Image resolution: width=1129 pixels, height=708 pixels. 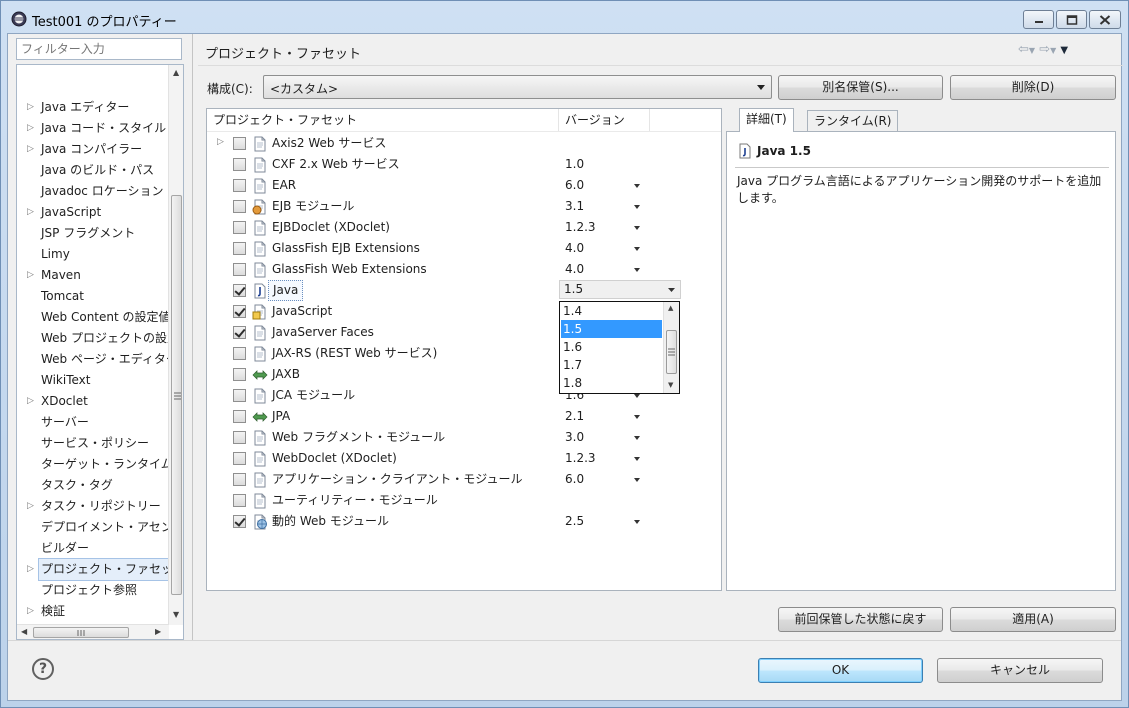 What do you see at coordinates (464, 248) in the screenshot?
I see `facet-row: GlassFish EJB Extensions 4.0` at bounding box center [464, 248].